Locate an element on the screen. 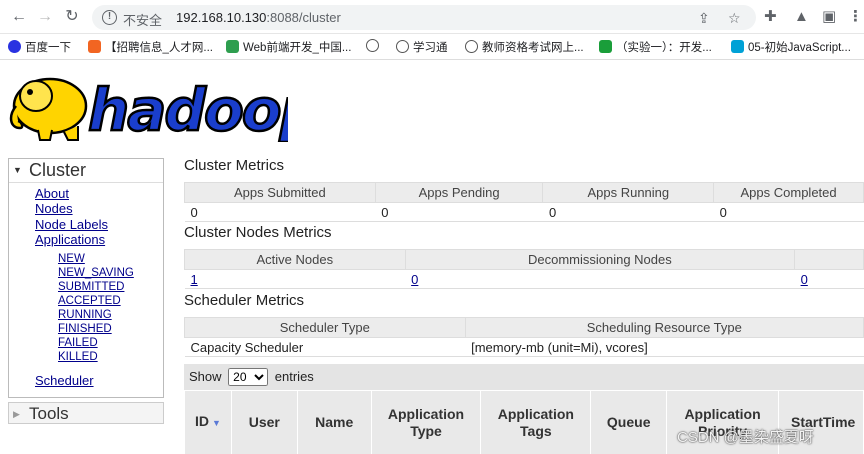  evernote-icon is located at coordinates (605, 46).